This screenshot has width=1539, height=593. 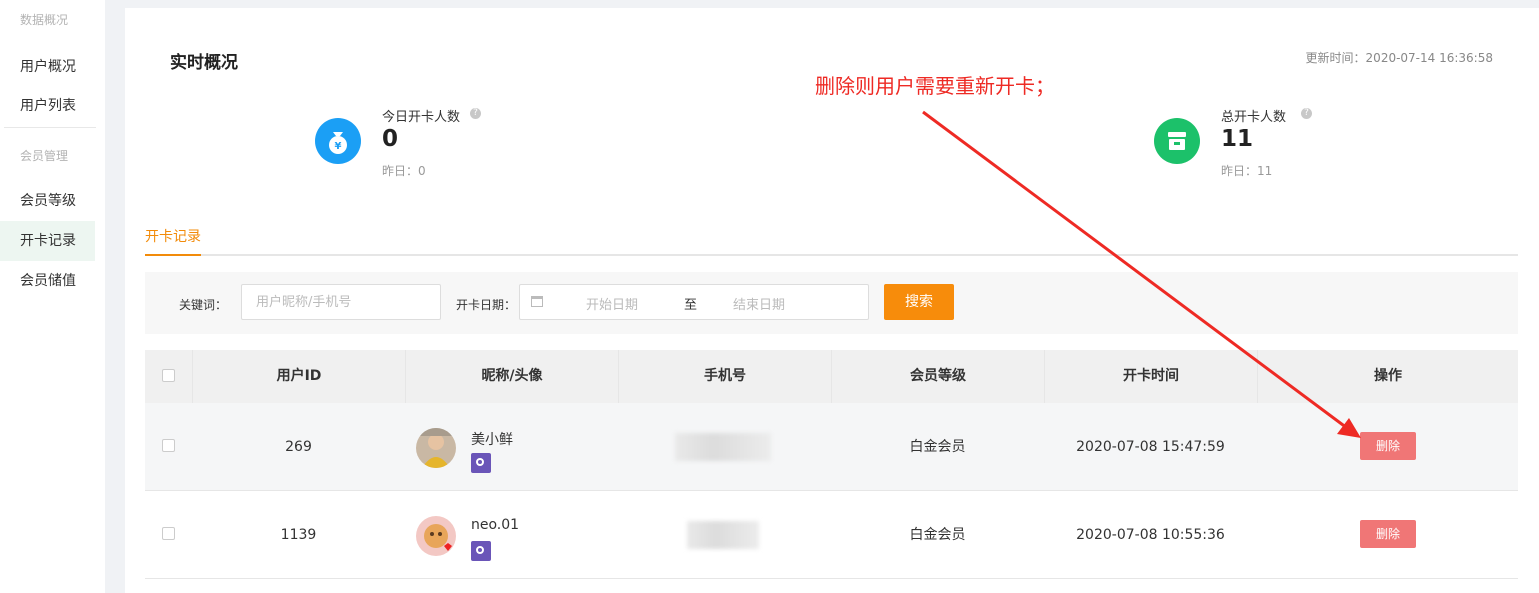 I want to click on sidebar-item-user-overview: 用户概况, so click(x=47, y=67).